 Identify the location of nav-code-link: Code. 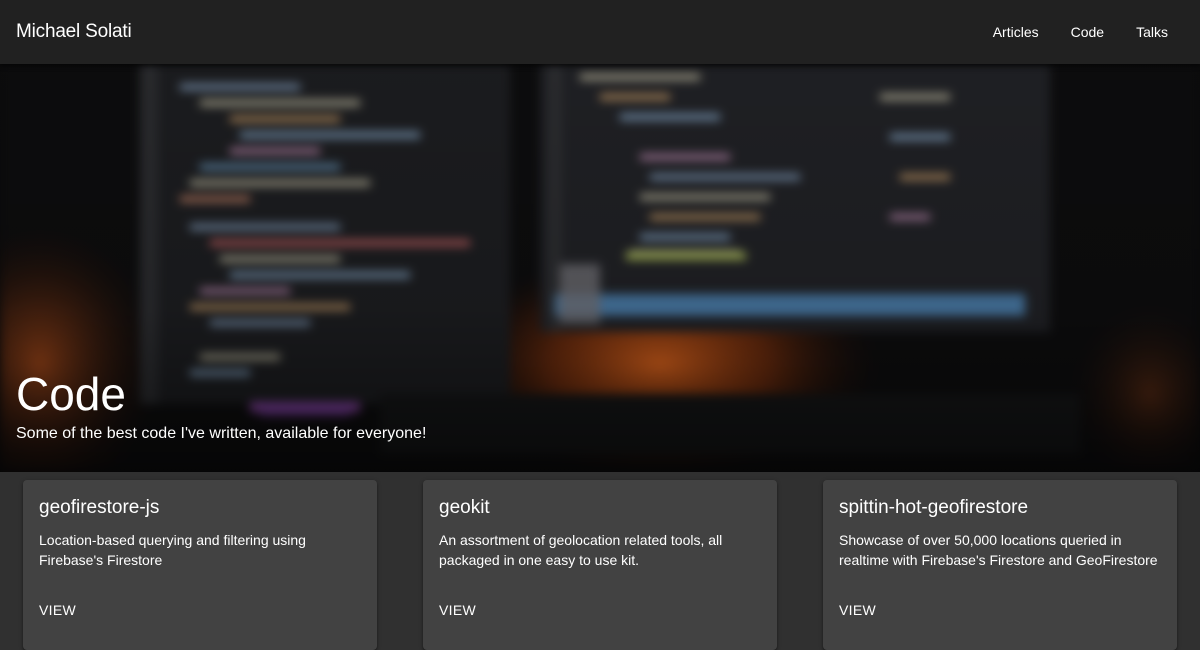
(1087, 32).